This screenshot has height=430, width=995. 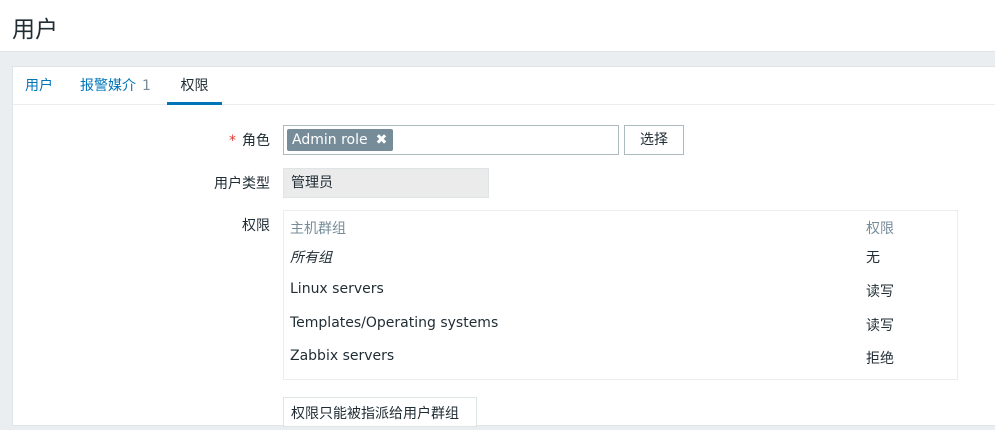 What do you see at coordinates (256, 226) in the screenshot?
I see `permissions-label: 权限` at bounding box center [256, 226].